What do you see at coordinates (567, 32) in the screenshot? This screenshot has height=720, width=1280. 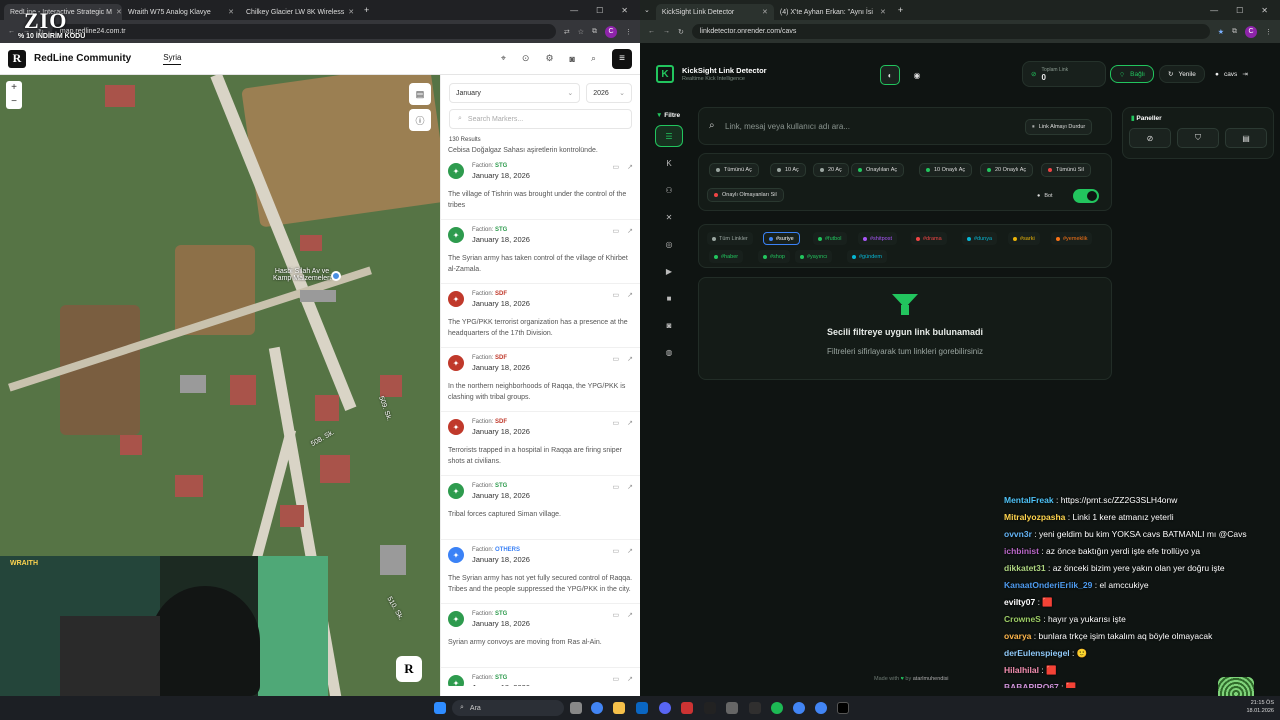 I see `translate-icon: ⇄` at bounding box center [567, 32].